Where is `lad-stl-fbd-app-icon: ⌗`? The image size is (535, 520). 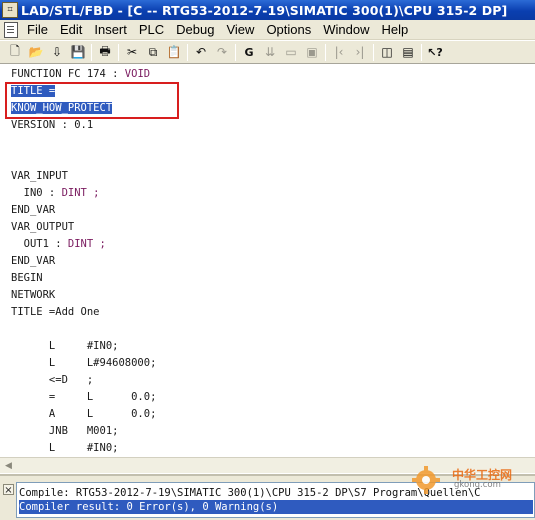 lad-stl-fbd-app-icon: ⌗ is located at coordinates (10, 10).